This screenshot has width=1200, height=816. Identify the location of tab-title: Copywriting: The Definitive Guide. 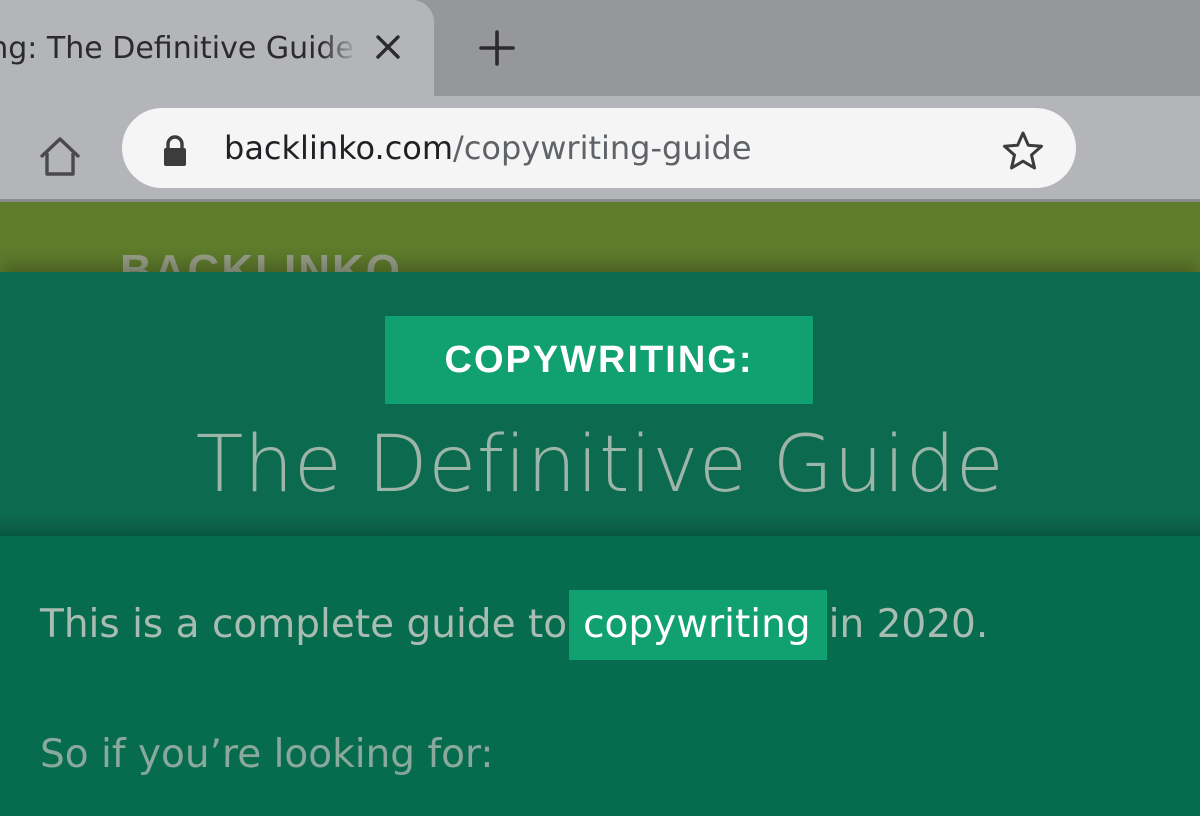
(177, 48).